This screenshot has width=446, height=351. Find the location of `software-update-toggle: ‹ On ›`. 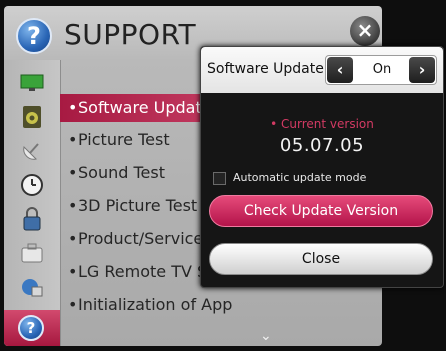

software-update-toggle: ‹ On › is located at coordinates (381, 70).